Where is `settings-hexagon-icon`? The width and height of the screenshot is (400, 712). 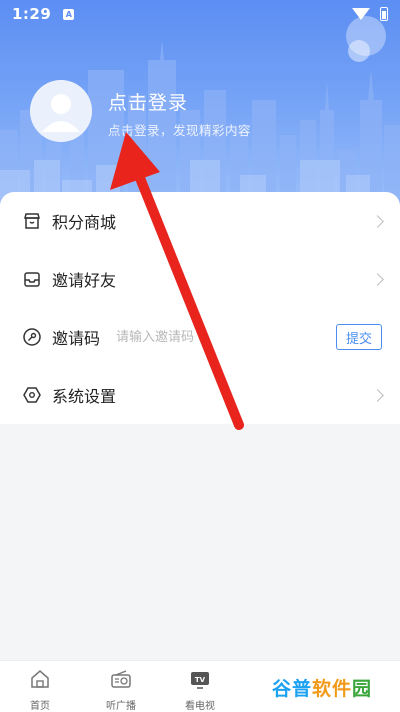 settings-hexagon-icon is located at coordinates (32, 395).